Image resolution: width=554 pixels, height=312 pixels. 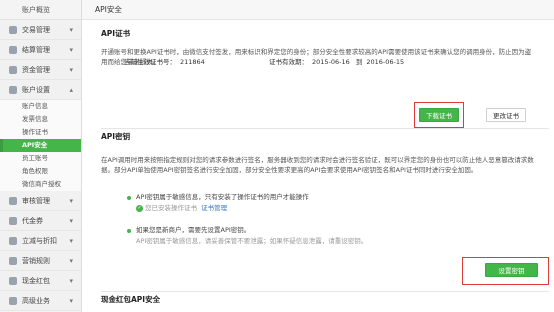 What do you see at coordinates (13, 201) in the screenshot?
I see `review-icon` at bounding box center [13, 201].